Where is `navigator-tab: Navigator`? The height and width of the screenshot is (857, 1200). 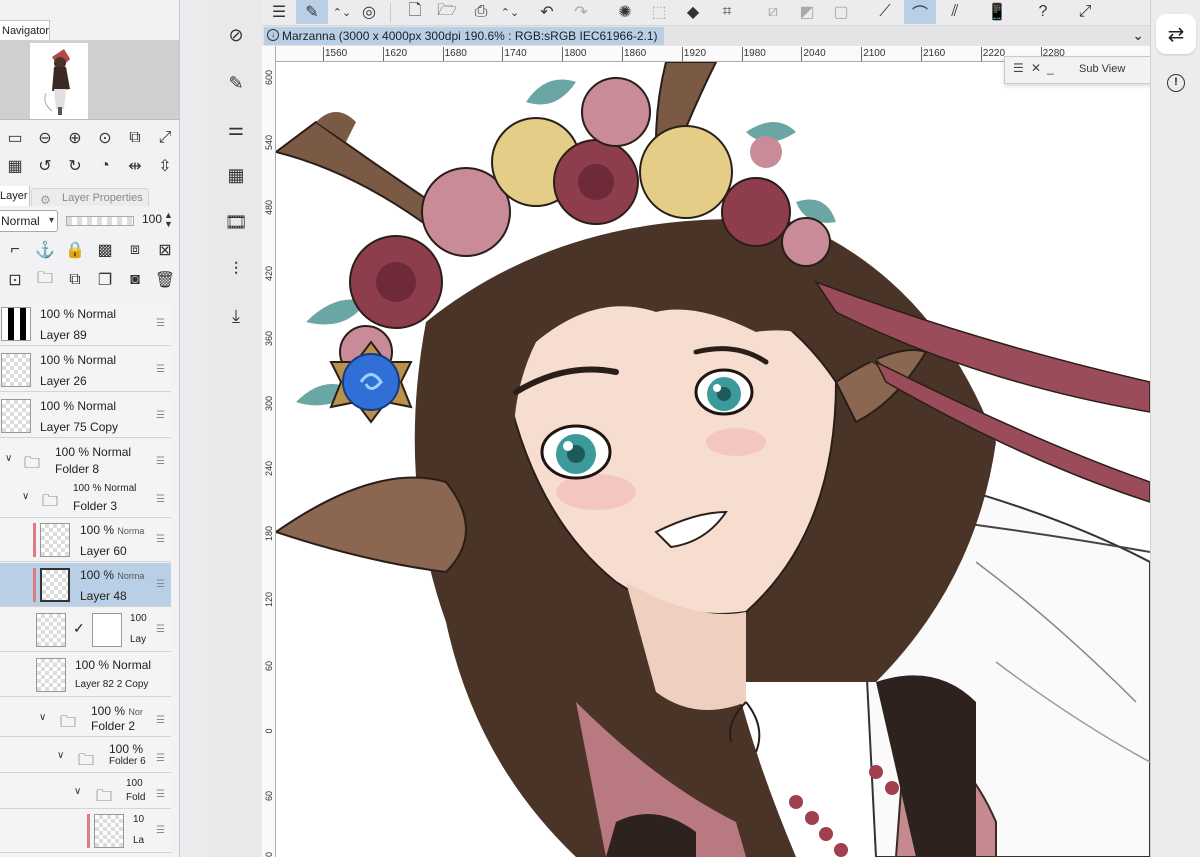 navigator-tab: Navigator is located at coordinates (25, 30).